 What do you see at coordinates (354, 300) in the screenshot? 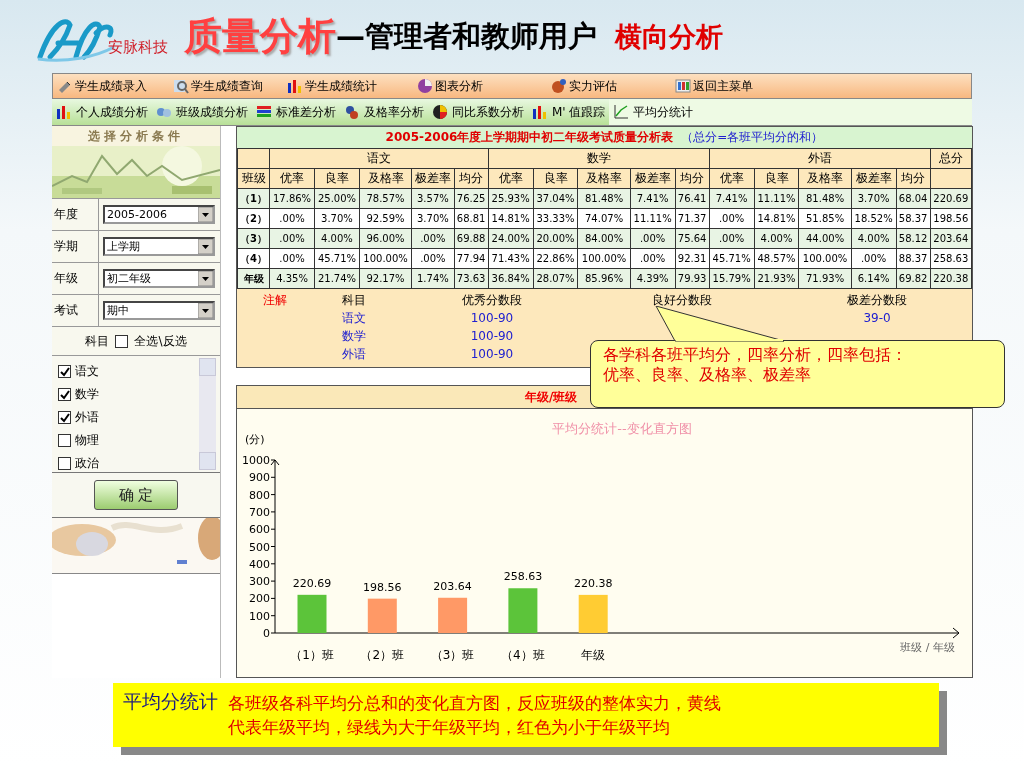
I see `legend-header: 科目` at bounding box center [354, 300].